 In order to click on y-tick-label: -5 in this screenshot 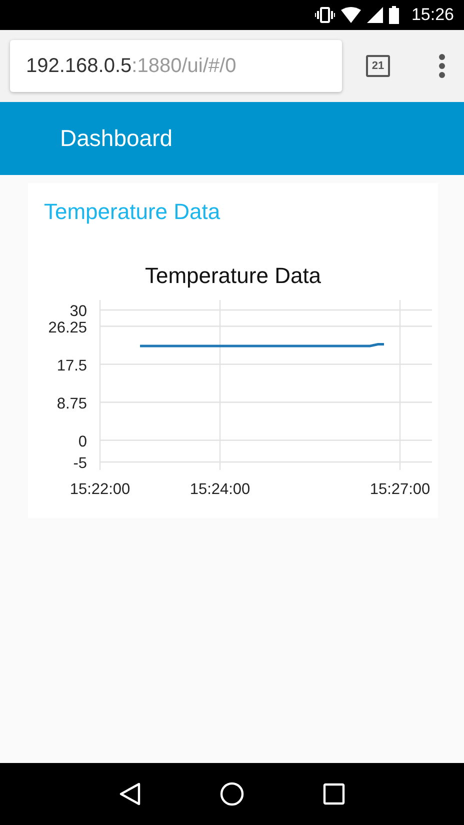, I will do `click(80, 463)`.